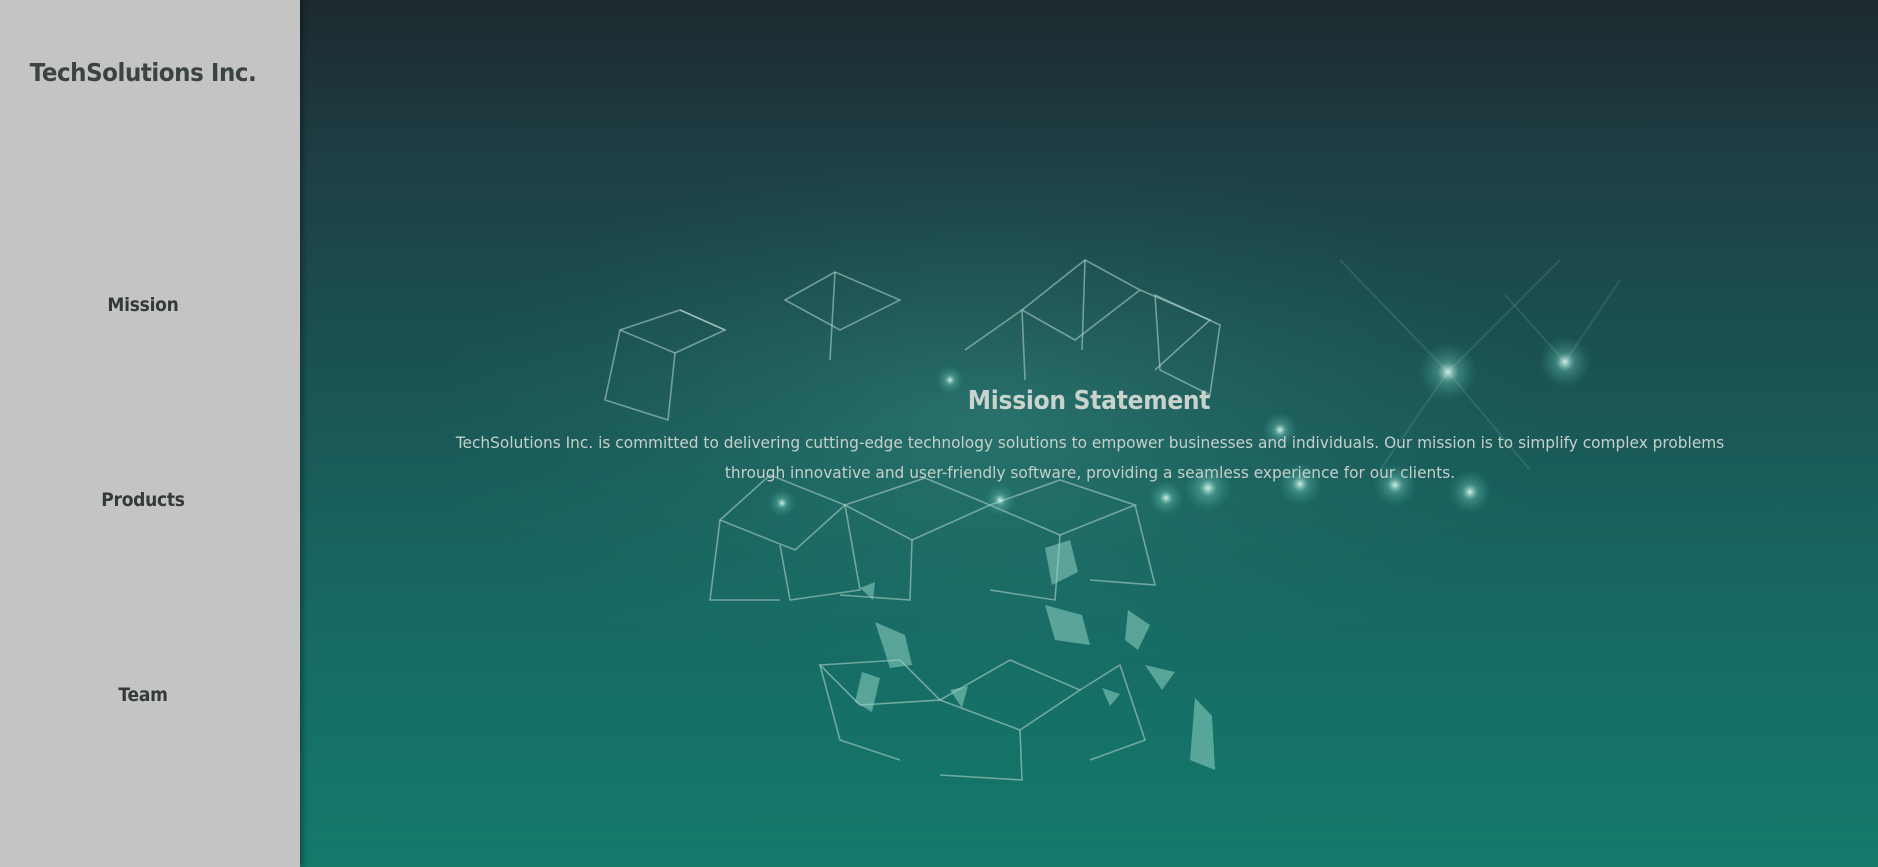 This screenshot has height=867, width=1878. Describe the element at coordinates (1089, 401) in the screenshot. I see `mission-title: Mission Statement` at that location.